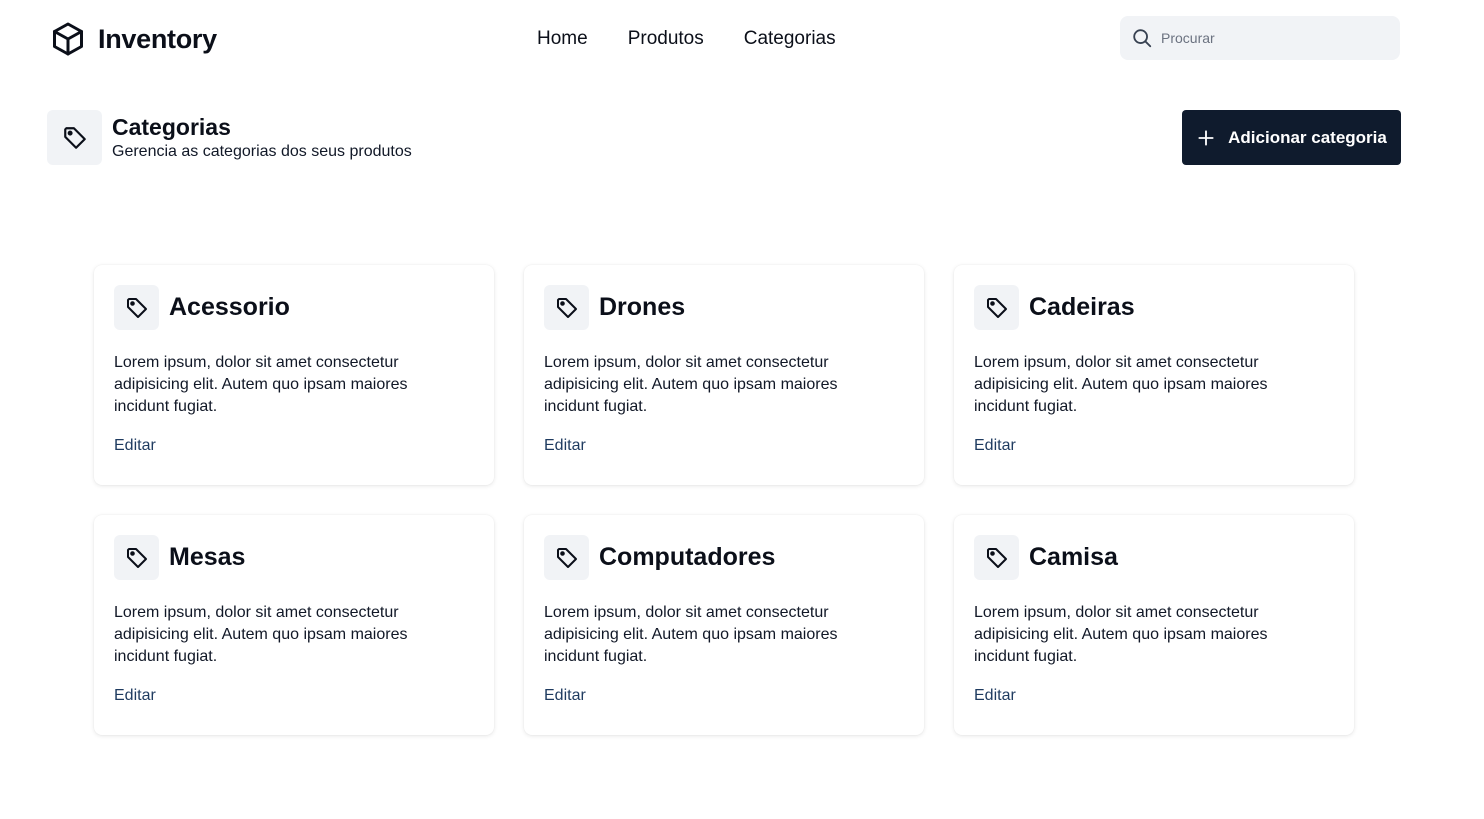 Image resolution: width=1484 pixels, height=819 pixels. Describe the element at coordinates (642, 307) in the screenshot. I see `category-title: Drones` at that location.